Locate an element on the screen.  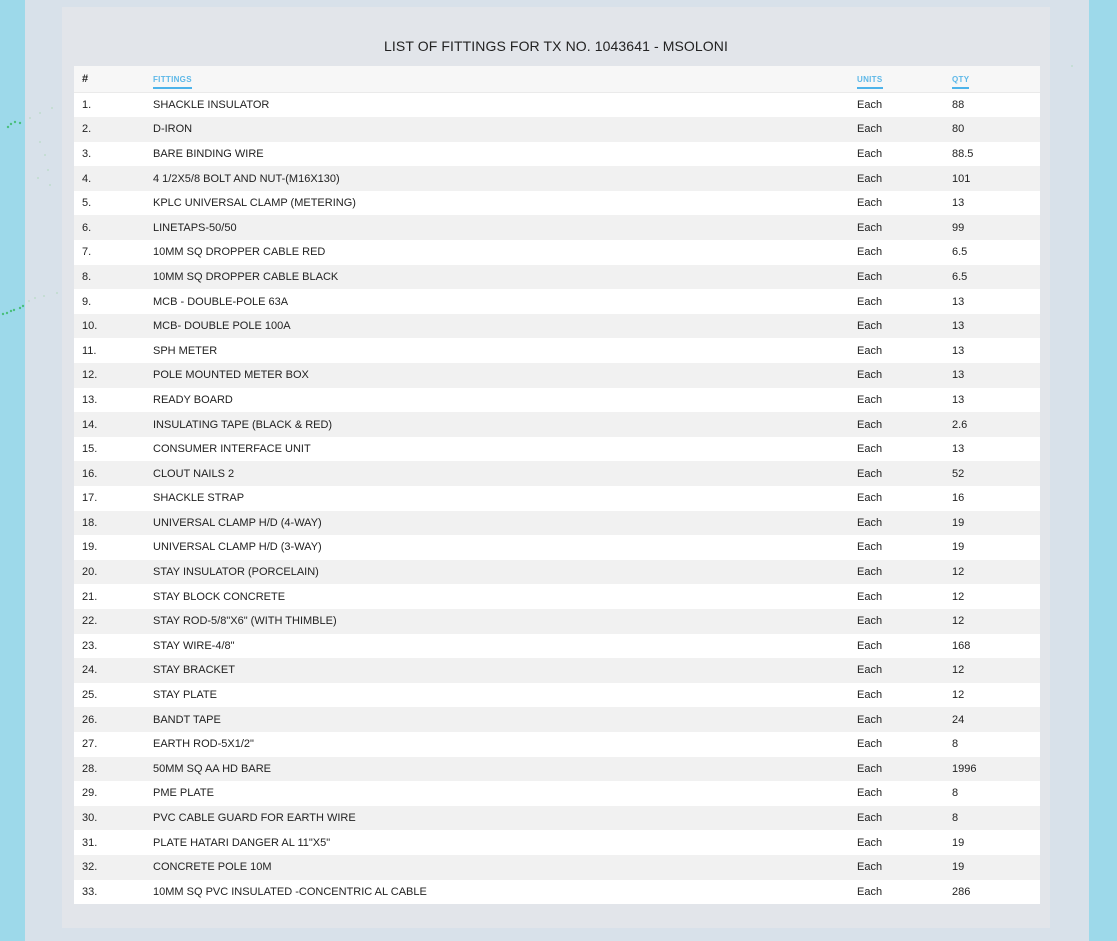
table-row: 28. 50MM SQ AA HD BARE Each 1996 is located at coordinates (557, 769).